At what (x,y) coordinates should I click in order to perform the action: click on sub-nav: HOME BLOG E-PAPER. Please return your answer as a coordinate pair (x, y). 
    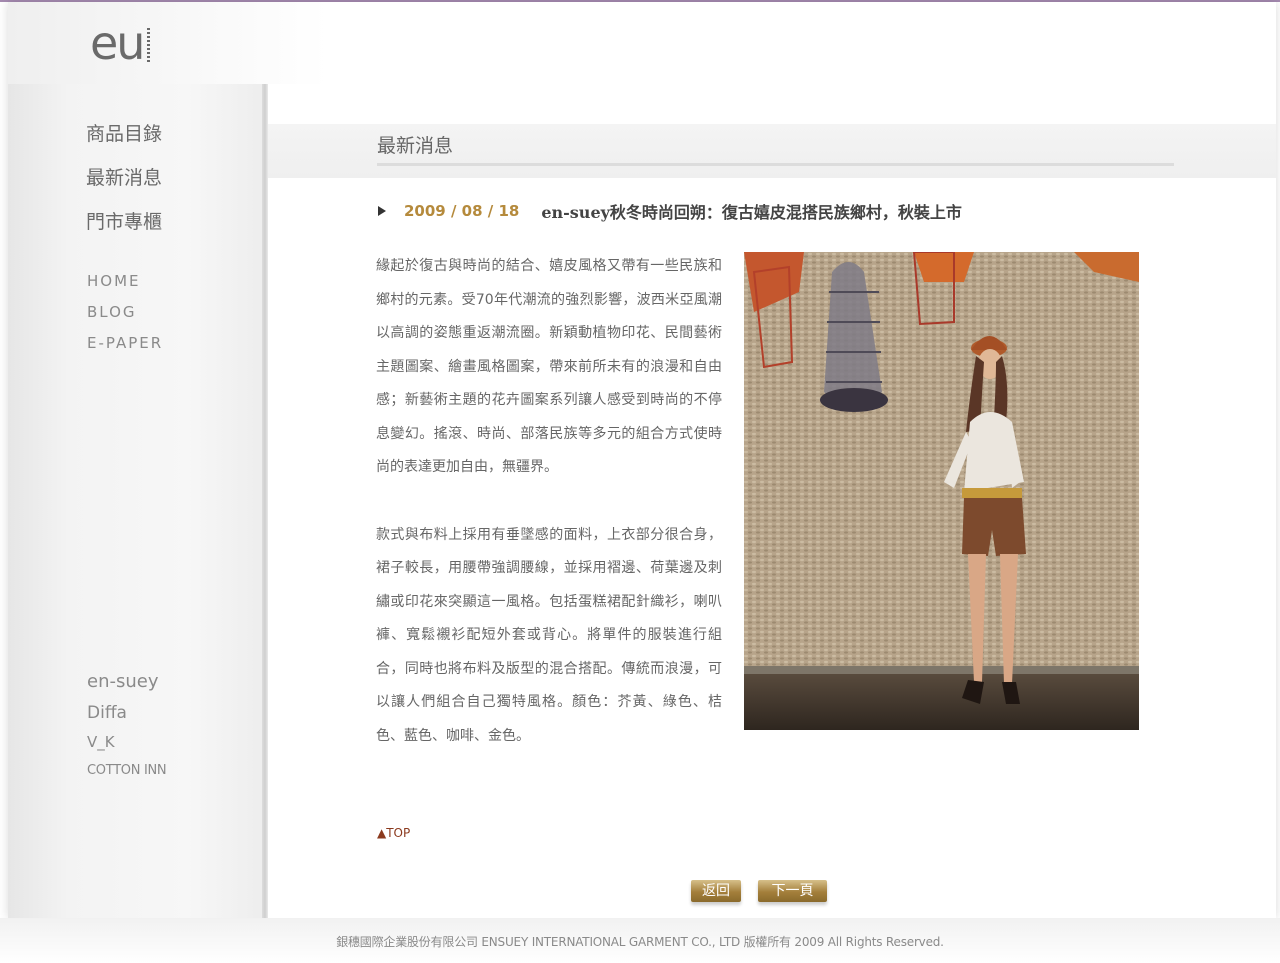
    Looking at the image, I should click on (125, 316).